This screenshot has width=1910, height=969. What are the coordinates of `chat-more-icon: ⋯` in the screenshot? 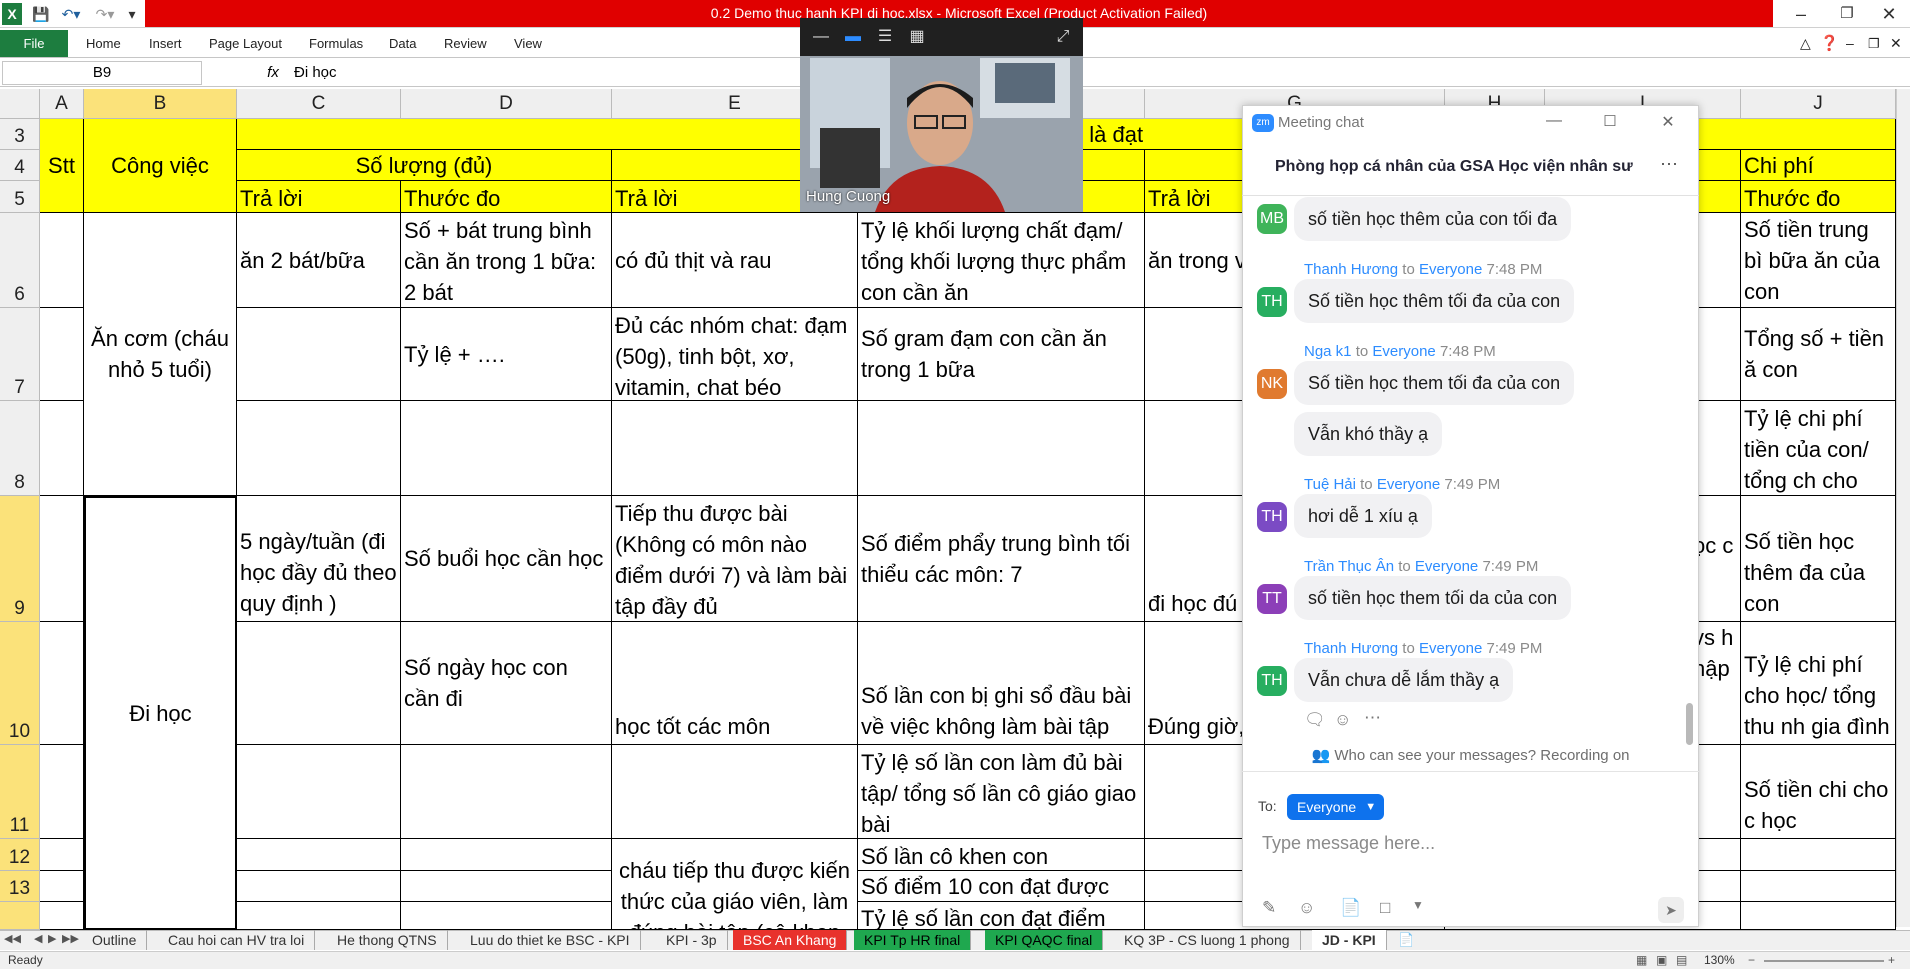 It's located at (1669, 164).